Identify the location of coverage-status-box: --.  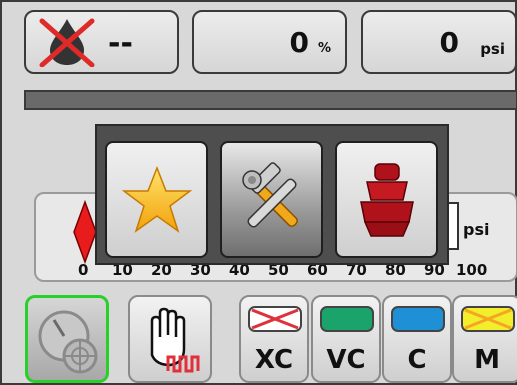
(101, 42).